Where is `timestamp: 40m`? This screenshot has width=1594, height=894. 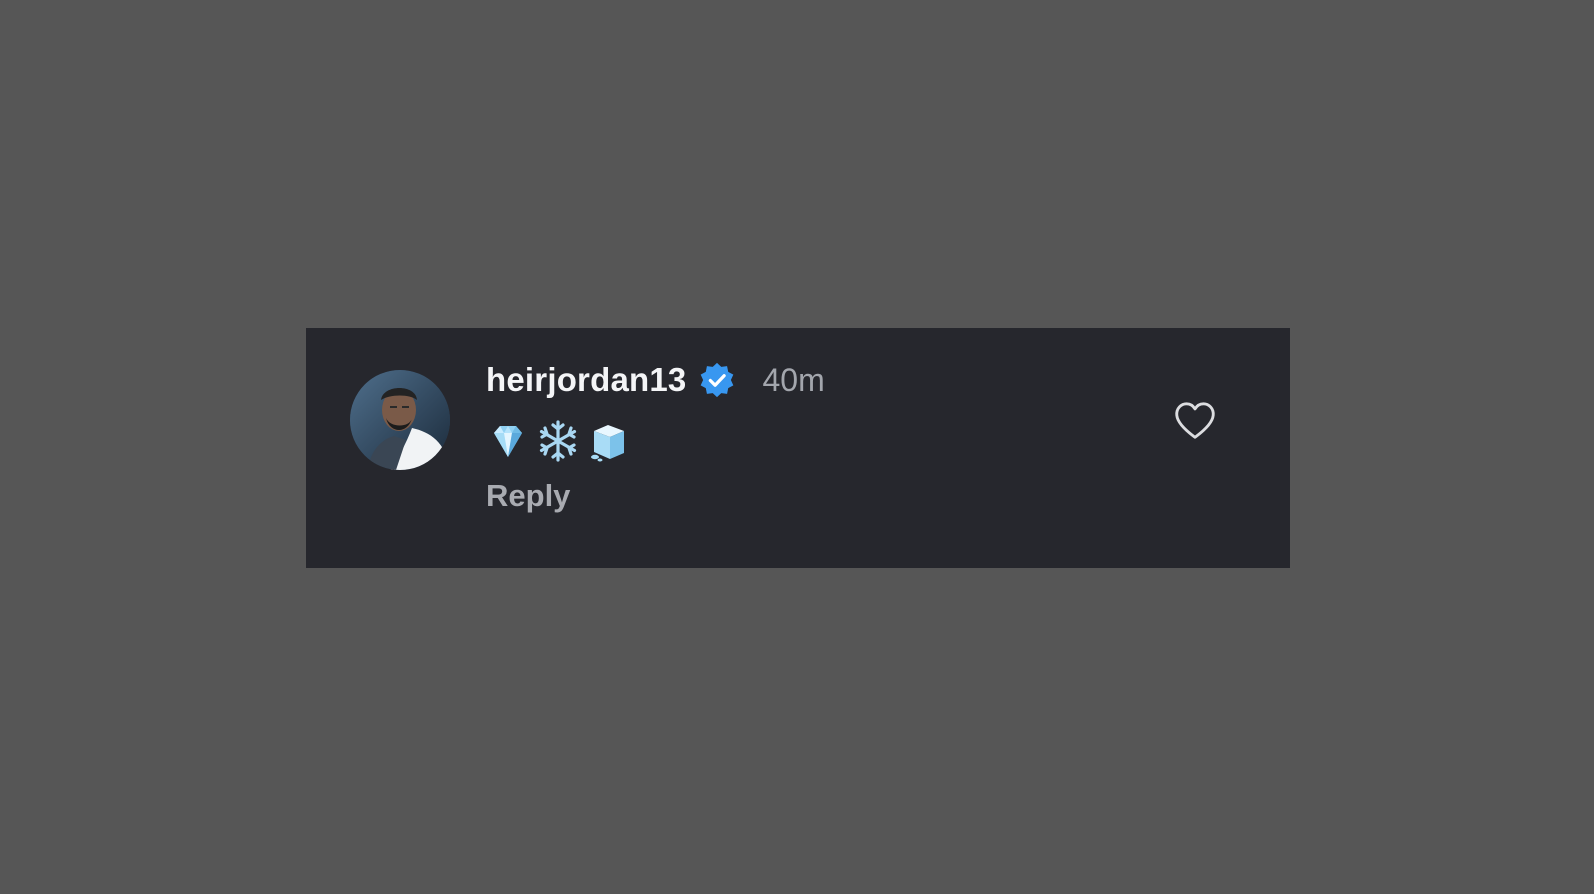
timestamp: 40m is located at coordinates (793, 379).